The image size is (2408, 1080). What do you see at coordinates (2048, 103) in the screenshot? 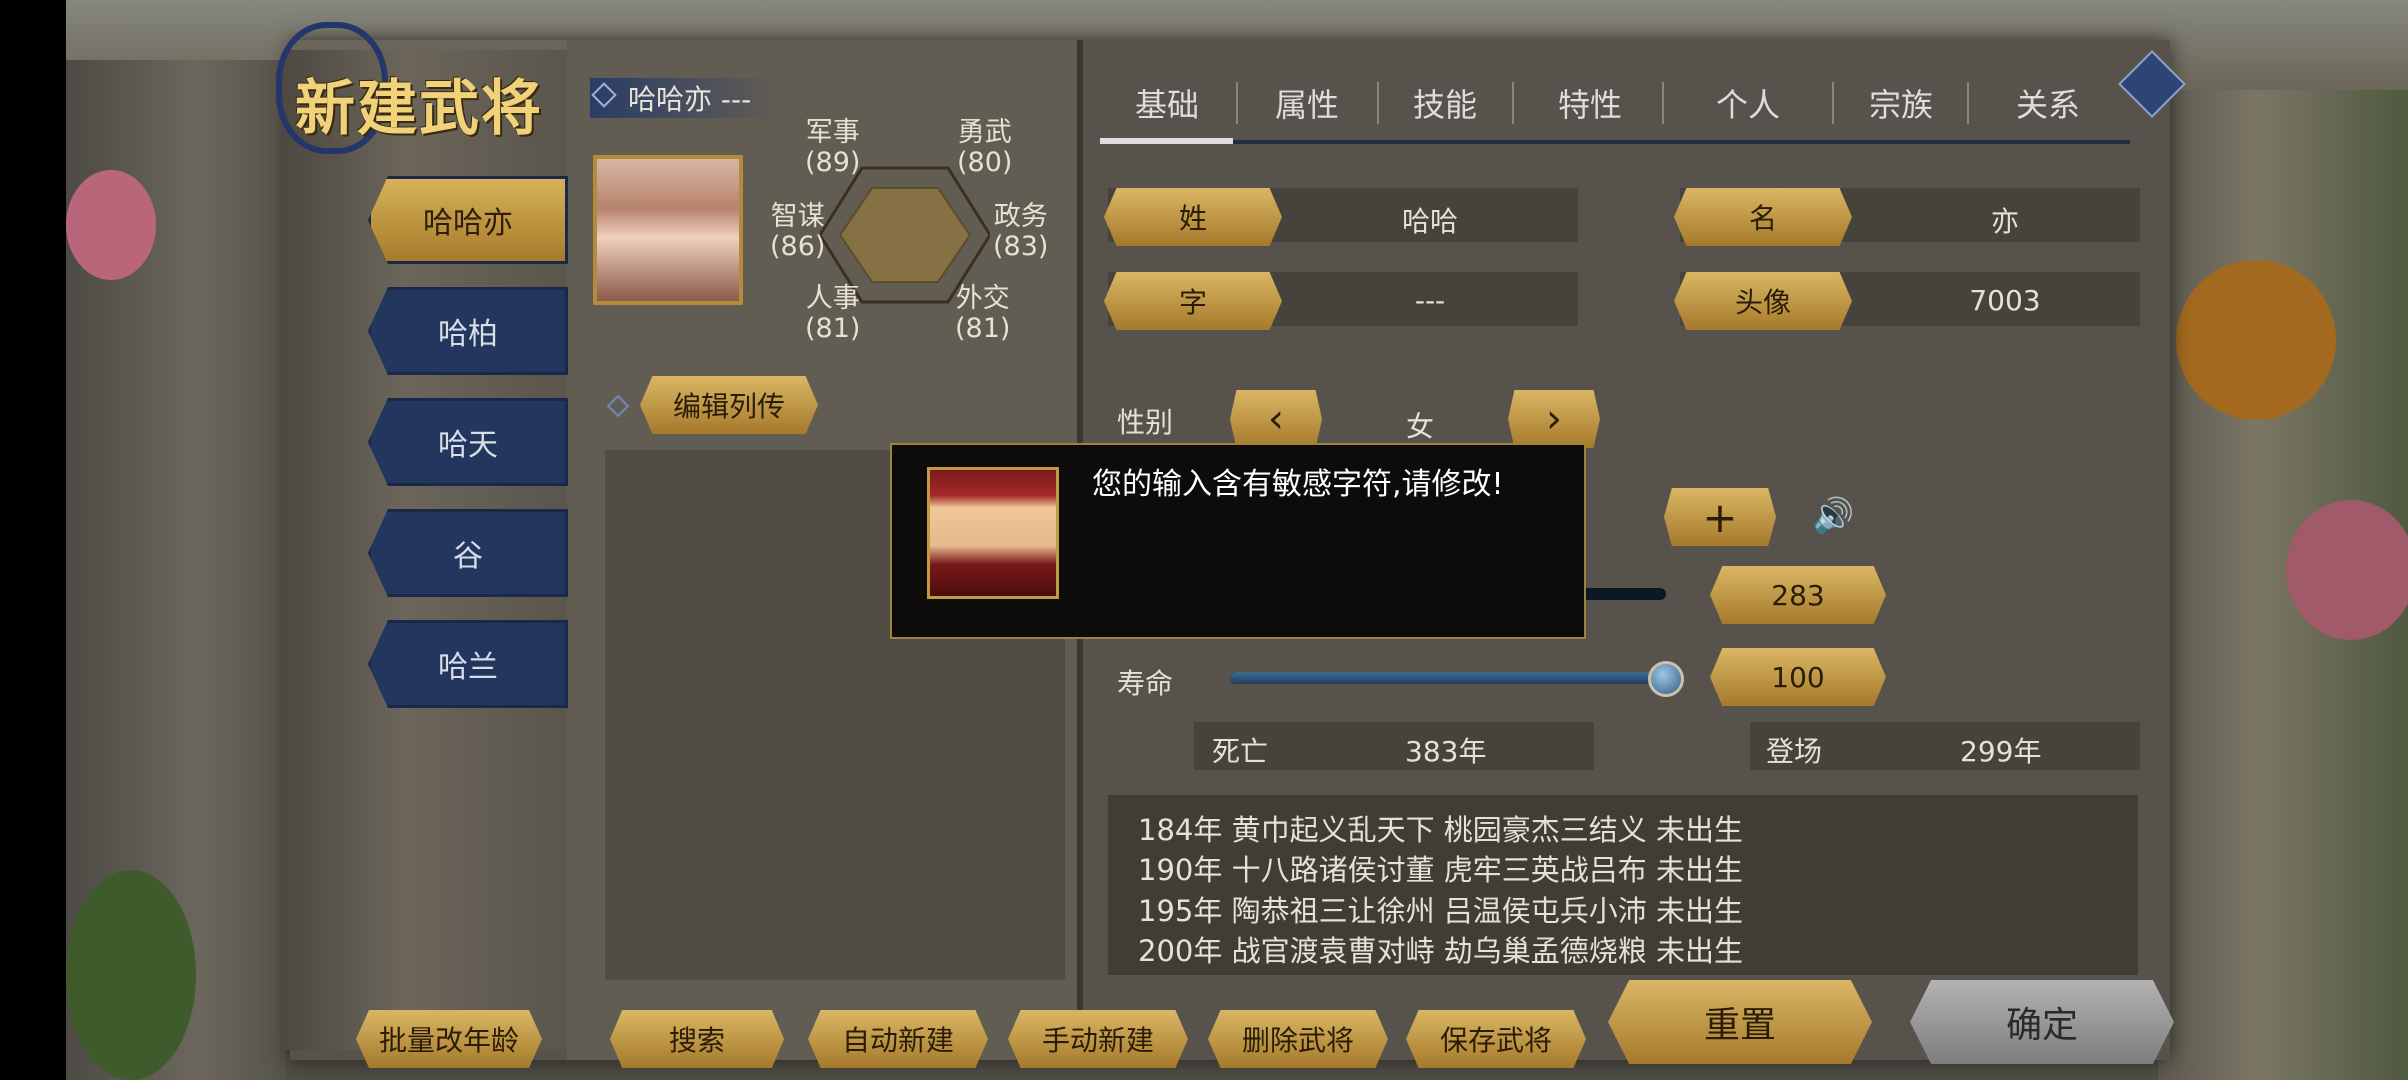
I see `tab-relations: 关系` at bounding box center [2048, 103].